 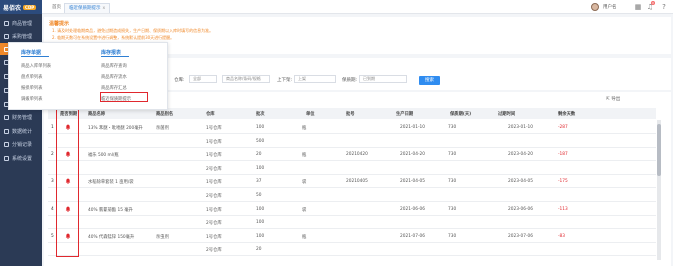 What do you see at coordinates (52, 236) in the screenshot?
I see `row-number: 5` at bounding box center [52, 236].